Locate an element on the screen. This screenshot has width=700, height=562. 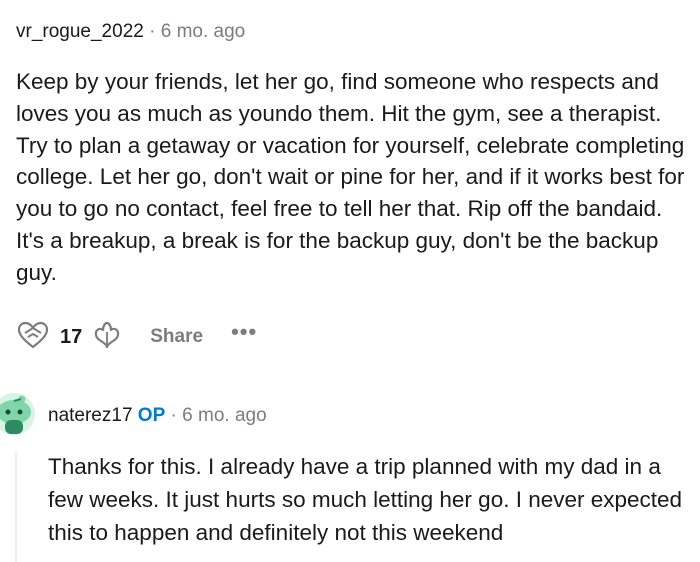
comment-meta: naterez17 OP · 6 mo. ago is located at coordinates (368, 416).